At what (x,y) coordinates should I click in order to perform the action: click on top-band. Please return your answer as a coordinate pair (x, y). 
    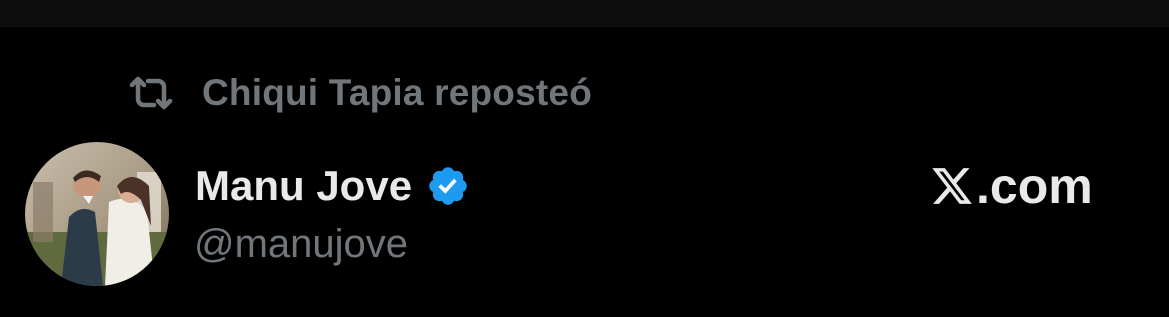
    Looking at the image, I should click on (584, 13).